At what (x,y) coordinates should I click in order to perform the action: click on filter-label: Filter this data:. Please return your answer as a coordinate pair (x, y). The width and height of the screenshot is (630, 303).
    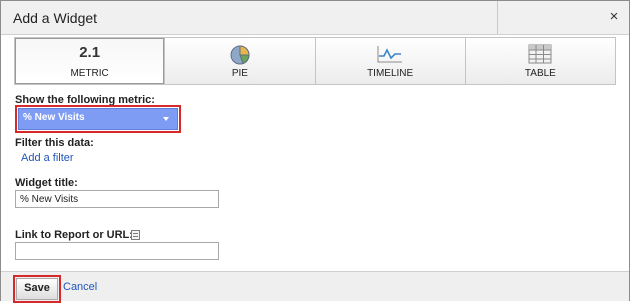
    Looking at the image, I should click on (54, 143).